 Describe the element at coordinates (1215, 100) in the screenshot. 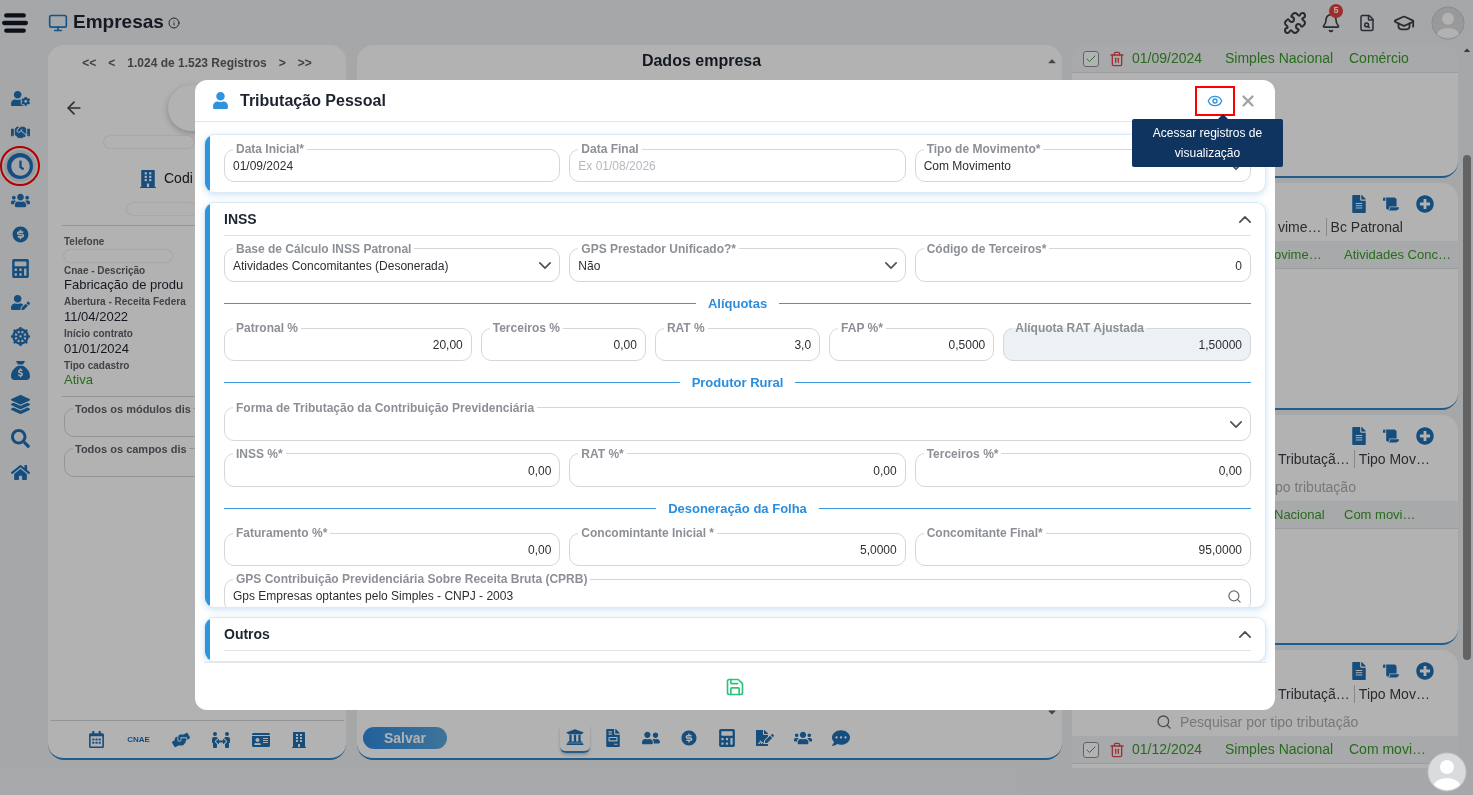

I see `view-button` at that location.